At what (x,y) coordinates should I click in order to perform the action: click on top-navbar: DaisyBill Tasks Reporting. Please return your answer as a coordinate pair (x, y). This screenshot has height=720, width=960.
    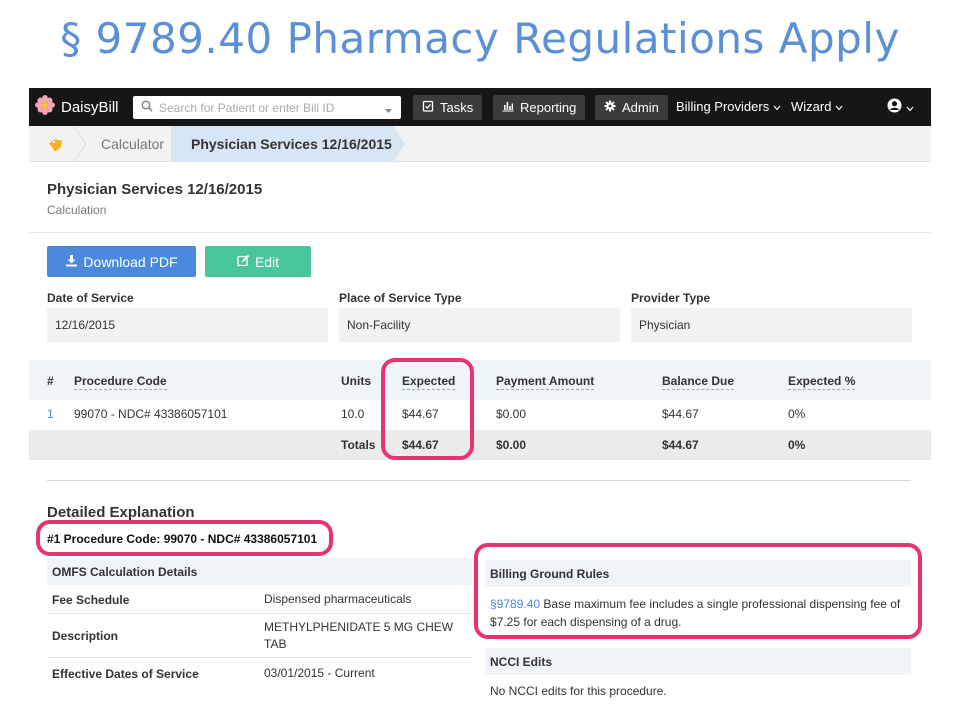
    Looking at the image, I should click on (480, 107).